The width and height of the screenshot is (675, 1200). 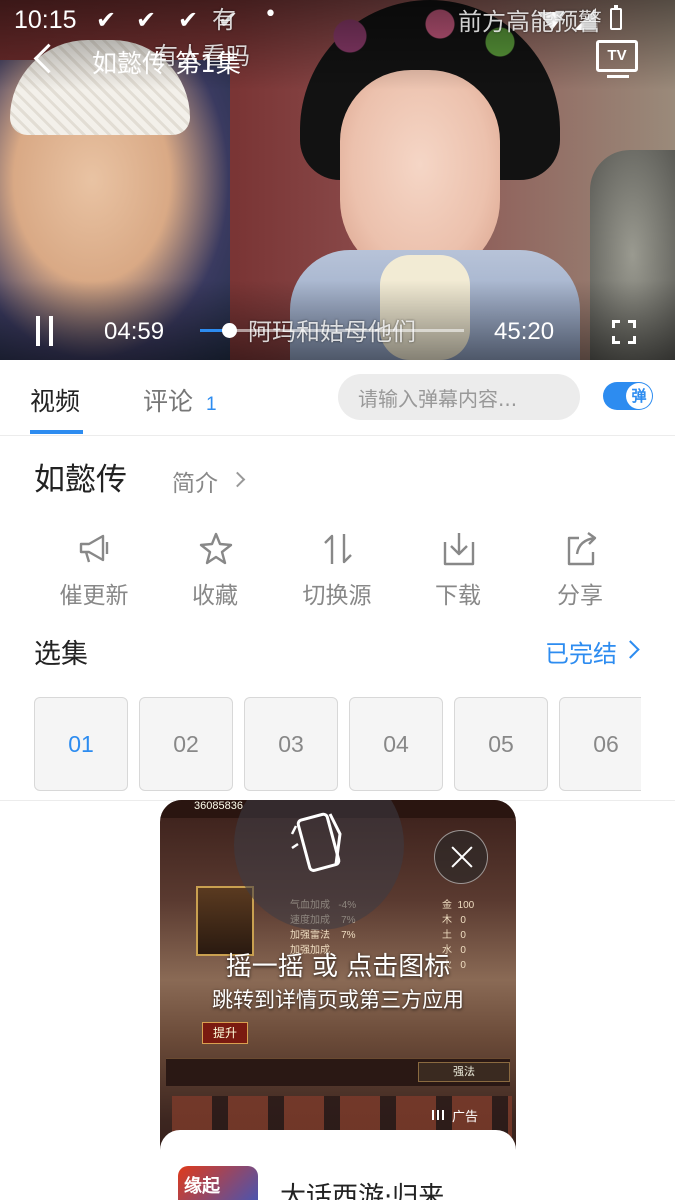 What do you see at coordinates (134, 331) in the screenshot?
I see `current-time: 04:59` at bounding box center [134, 331].